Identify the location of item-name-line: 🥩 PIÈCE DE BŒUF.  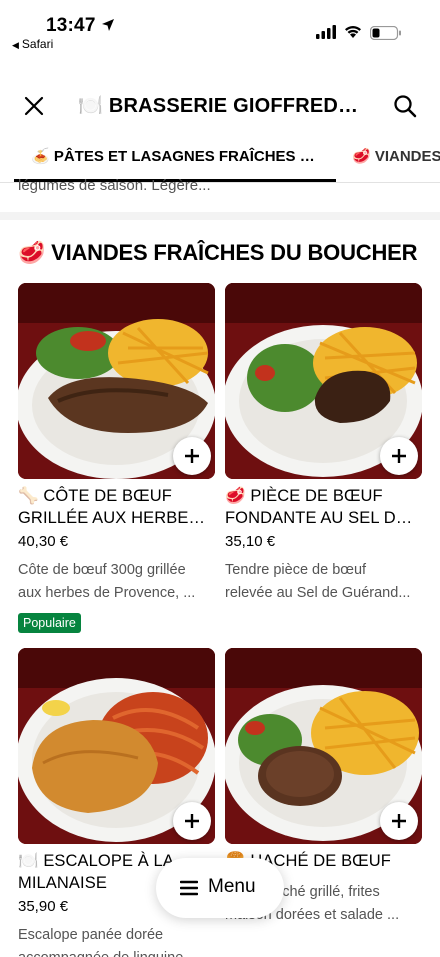
(304, 496).